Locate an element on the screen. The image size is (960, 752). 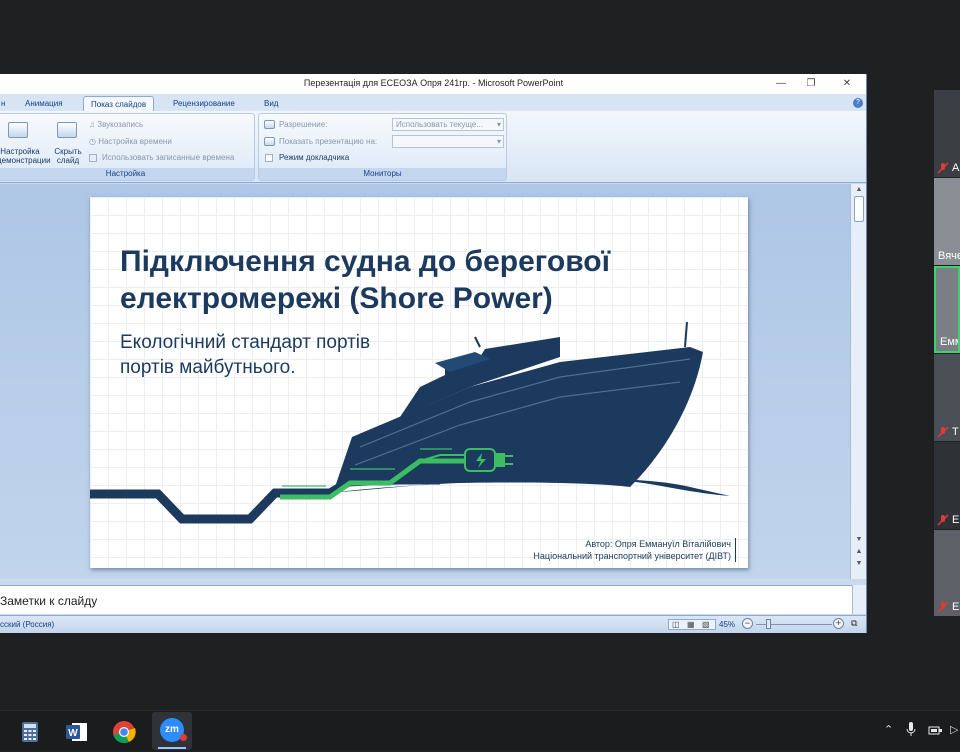
presenter-view-label: Режим докладчика is located at coordinates (314, 157).